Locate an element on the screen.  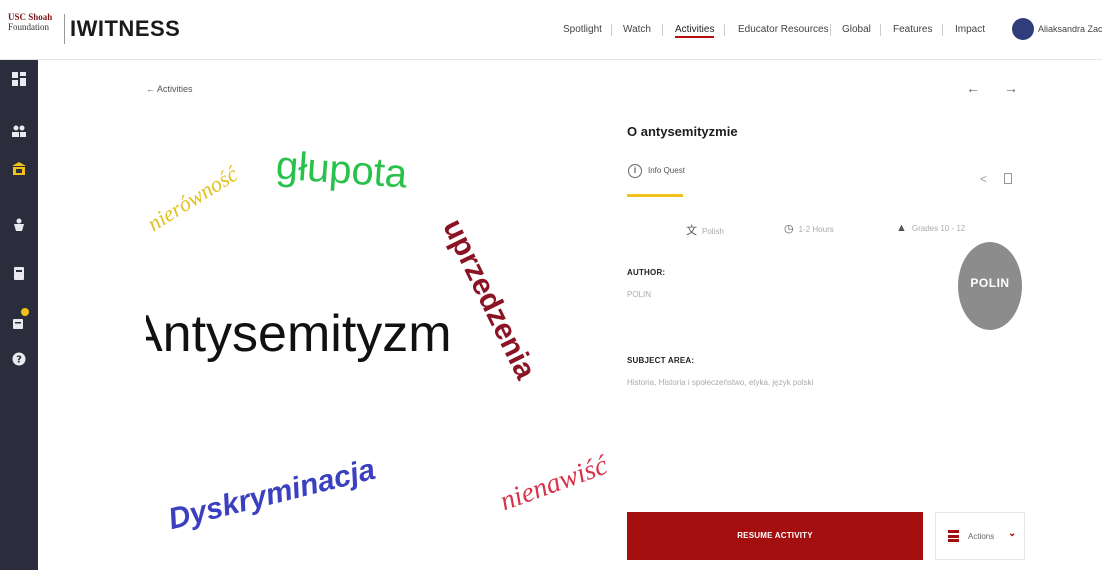
user-name: Aliaksandra Zacharova is located at coordinates (1070, 29).